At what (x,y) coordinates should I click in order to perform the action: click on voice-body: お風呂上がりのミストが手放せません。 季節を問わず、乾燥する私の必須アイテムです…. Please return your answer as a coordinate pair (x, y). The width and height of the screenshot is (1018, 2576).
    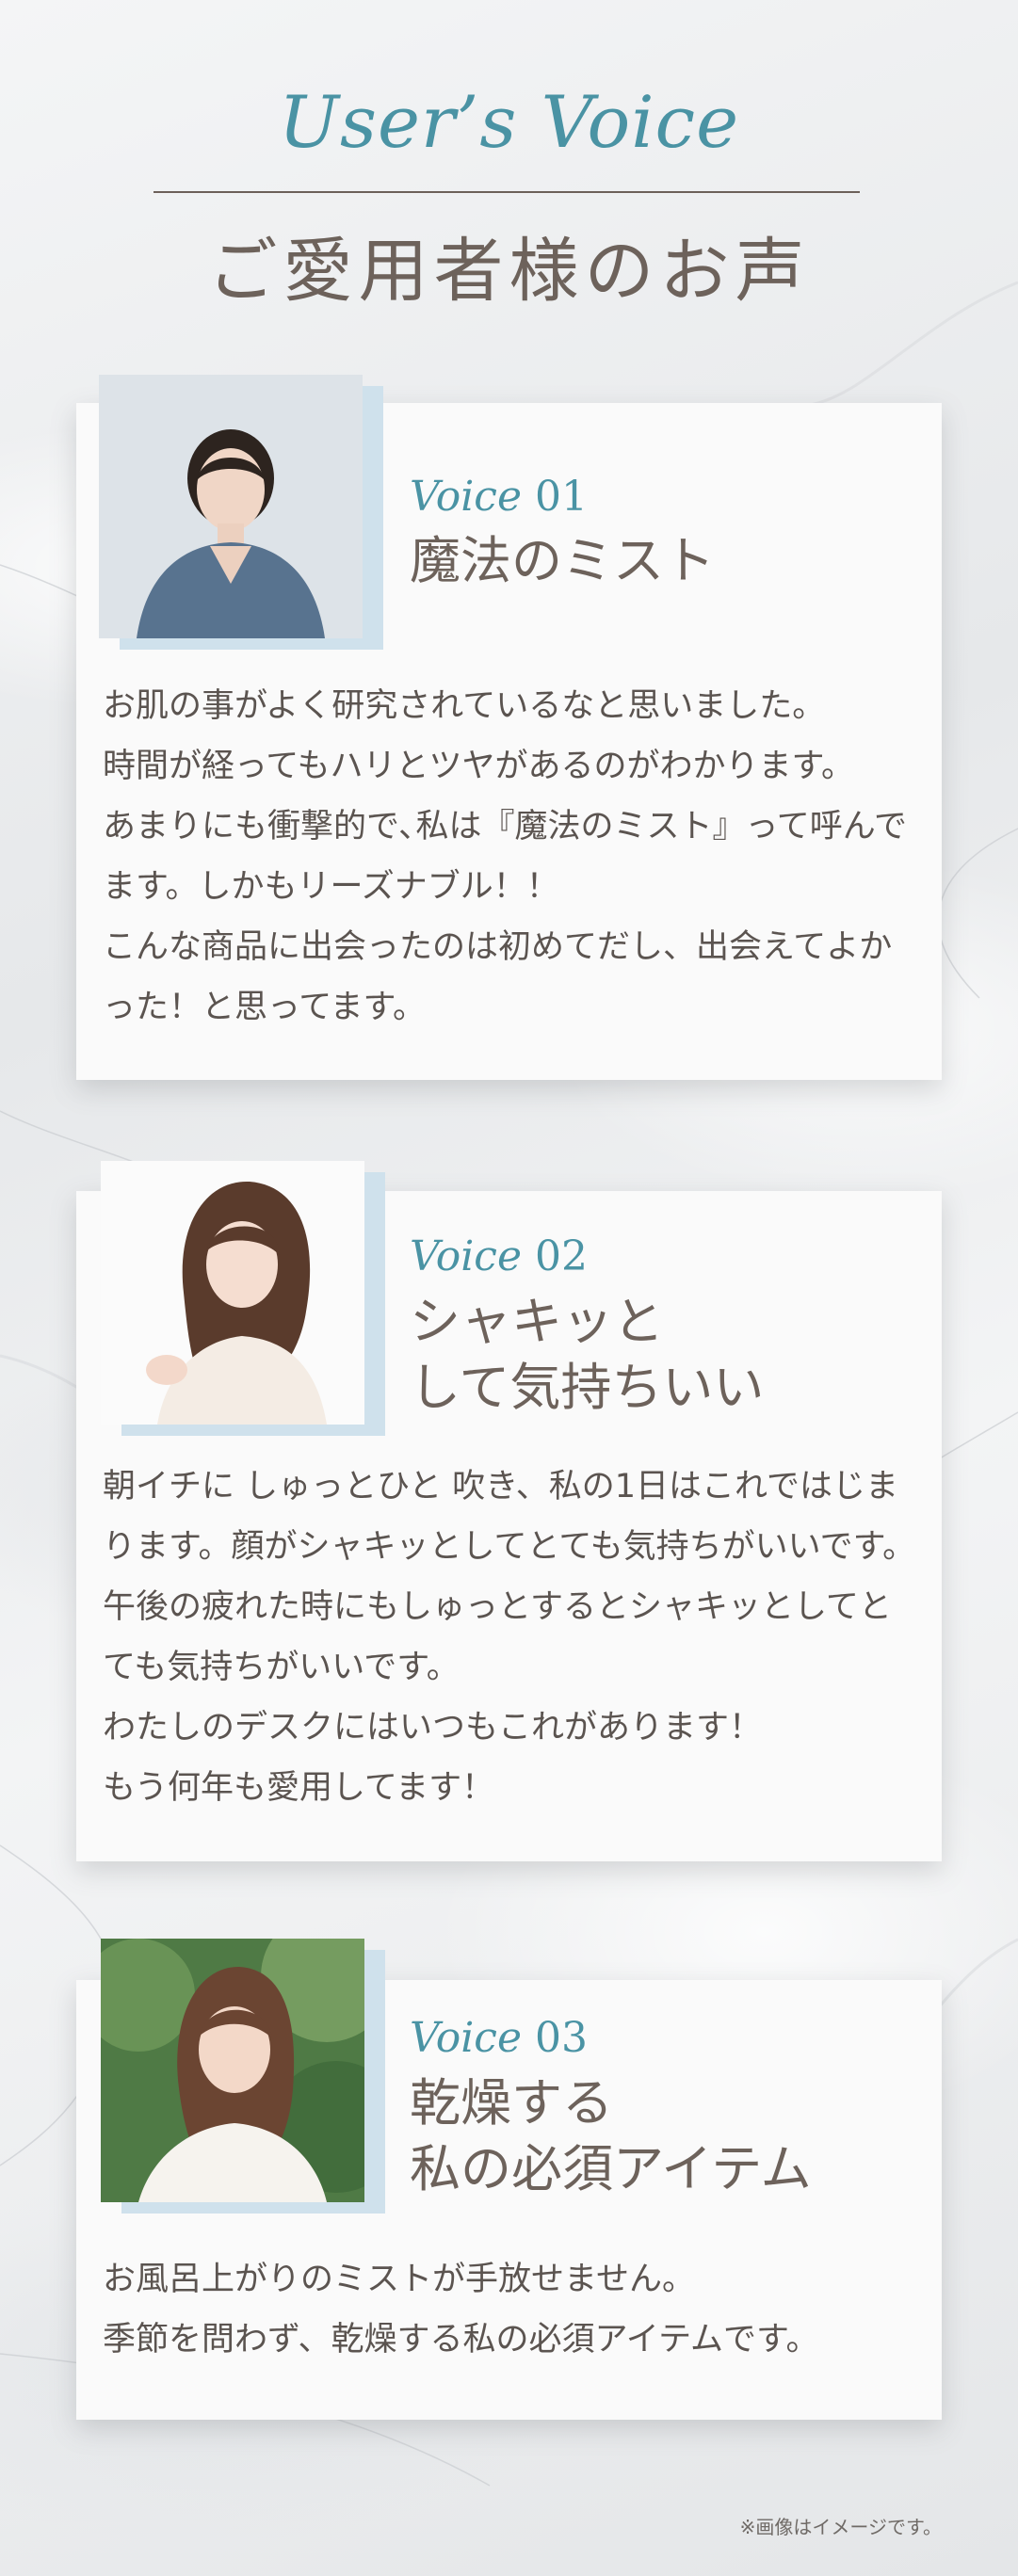
    Looking at the image, I should click on (461, 2310).